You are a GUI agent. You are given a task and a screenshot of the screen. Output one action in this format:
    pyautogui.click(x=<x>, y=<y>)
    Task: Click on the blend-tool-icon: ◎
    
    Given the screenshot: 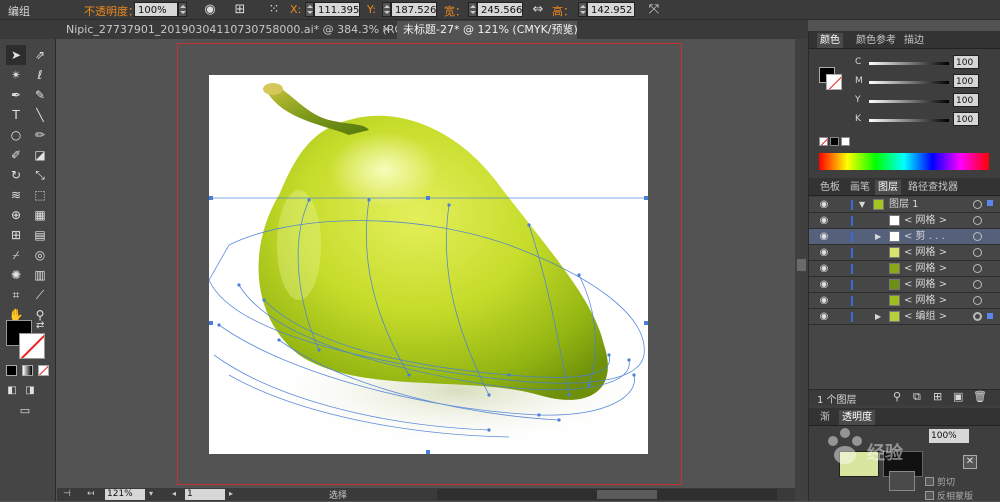 What is the action you would take?
    pyautogui.click(x=40, y=255)
    